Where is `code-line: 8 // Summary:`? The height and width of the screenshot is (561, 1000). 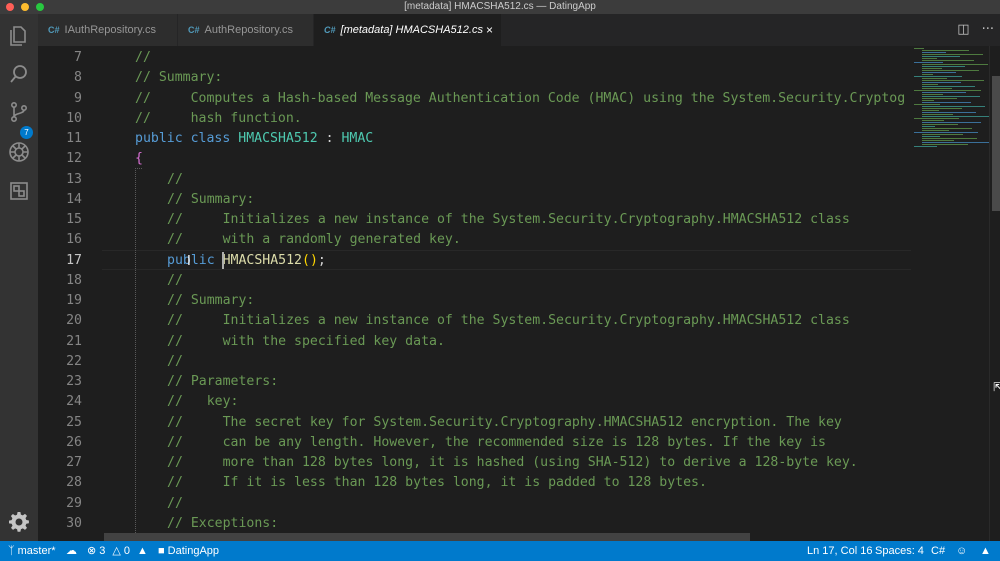
code-line: 8 // Summary: is located at coordinates (474, 78).